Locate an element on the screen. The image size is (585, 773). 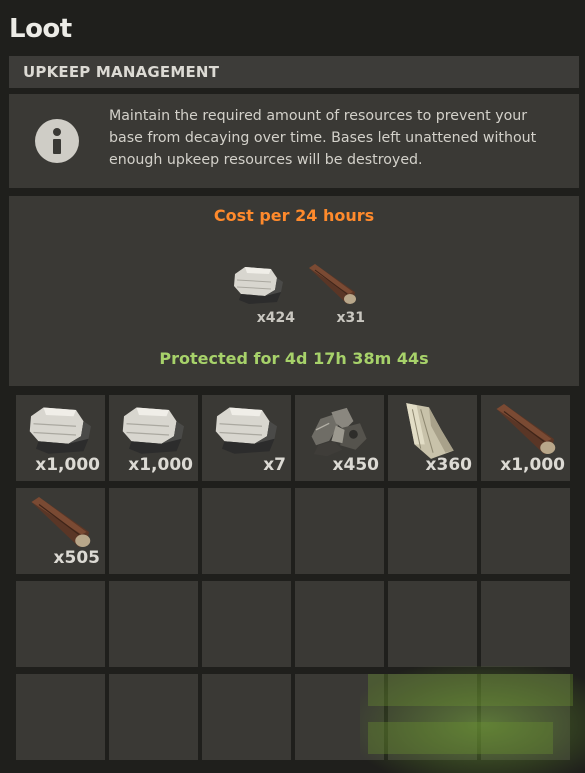
inventory-slot-5: x360 is located at coordinates (432, 438).